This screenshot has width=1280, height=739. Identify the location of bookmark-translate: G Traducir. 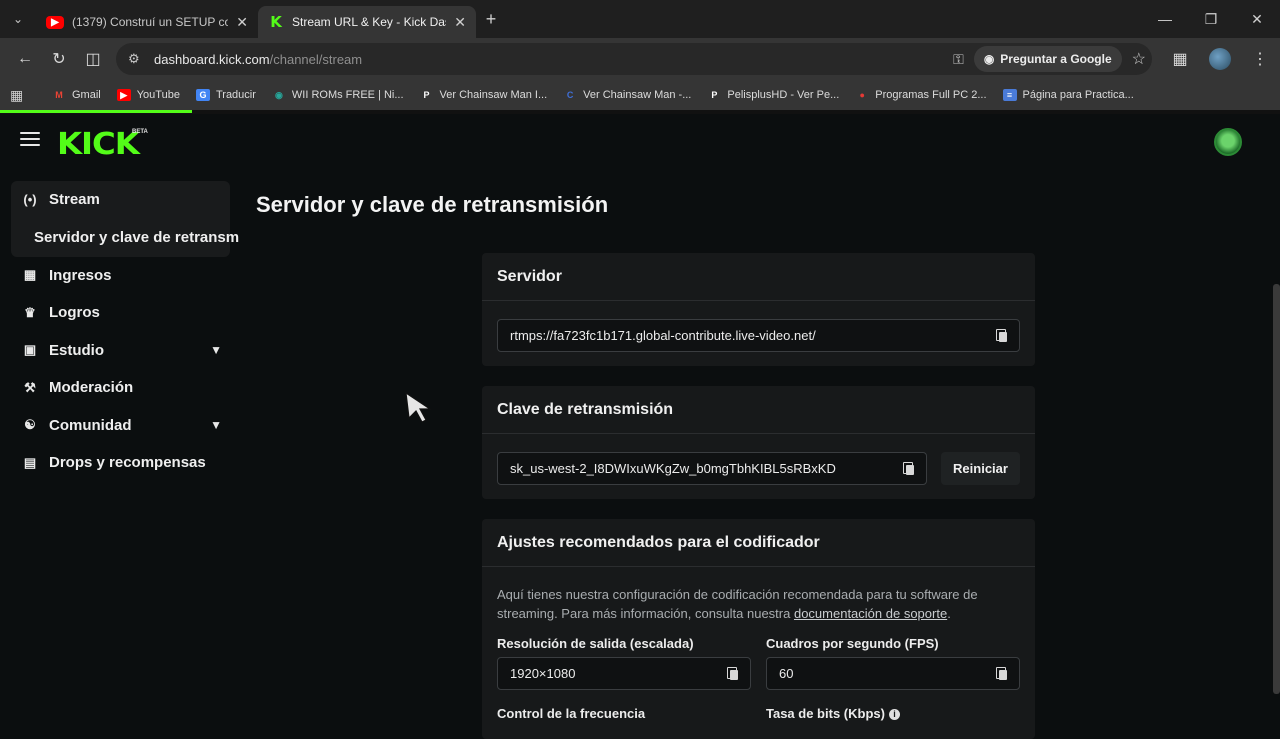
(225, 95).